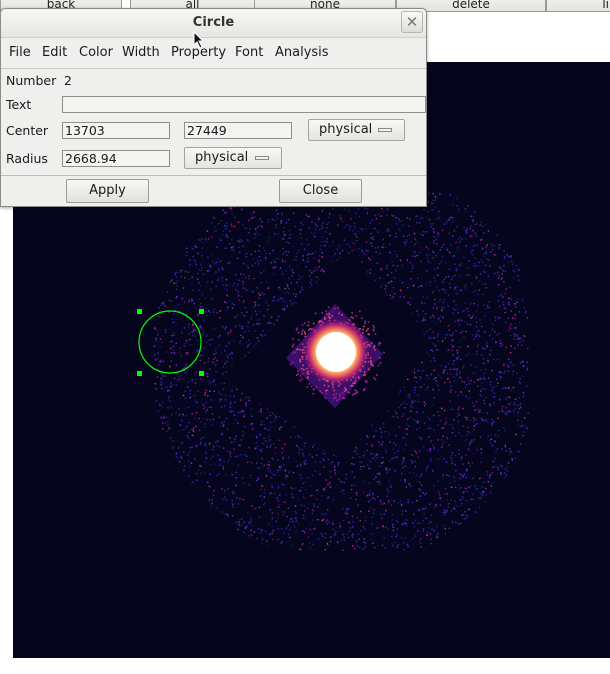 Image resolution: width=610 pixels, height=674 pixels. I want to click on dialog-titlebar: Circle ✕, so click(213, 23).